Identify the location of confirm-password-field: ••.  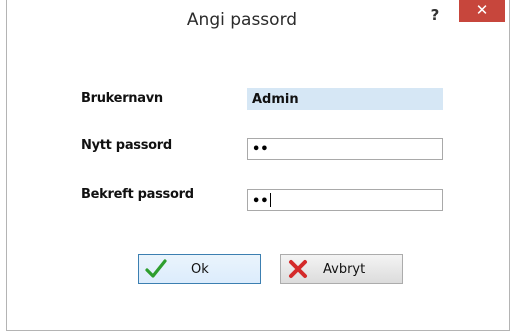
(345, 200).